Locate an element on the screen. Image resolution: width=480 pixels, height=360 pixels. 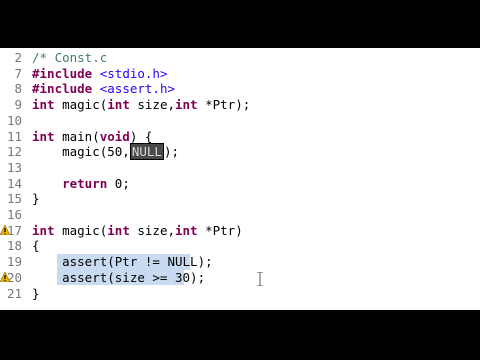
code-line: 15} is located at coordinates (240, 199).